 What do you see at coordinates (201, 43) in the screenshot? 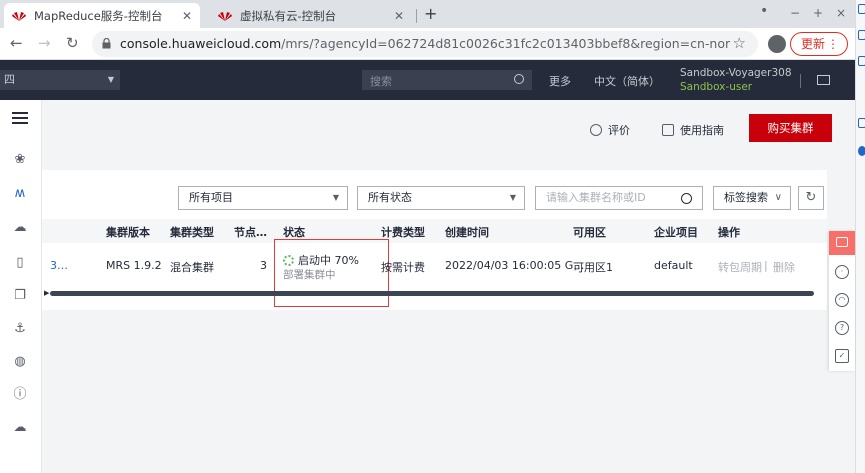
I see `url-host: console.huaweicloud.com` at bounding box center [201, 43].